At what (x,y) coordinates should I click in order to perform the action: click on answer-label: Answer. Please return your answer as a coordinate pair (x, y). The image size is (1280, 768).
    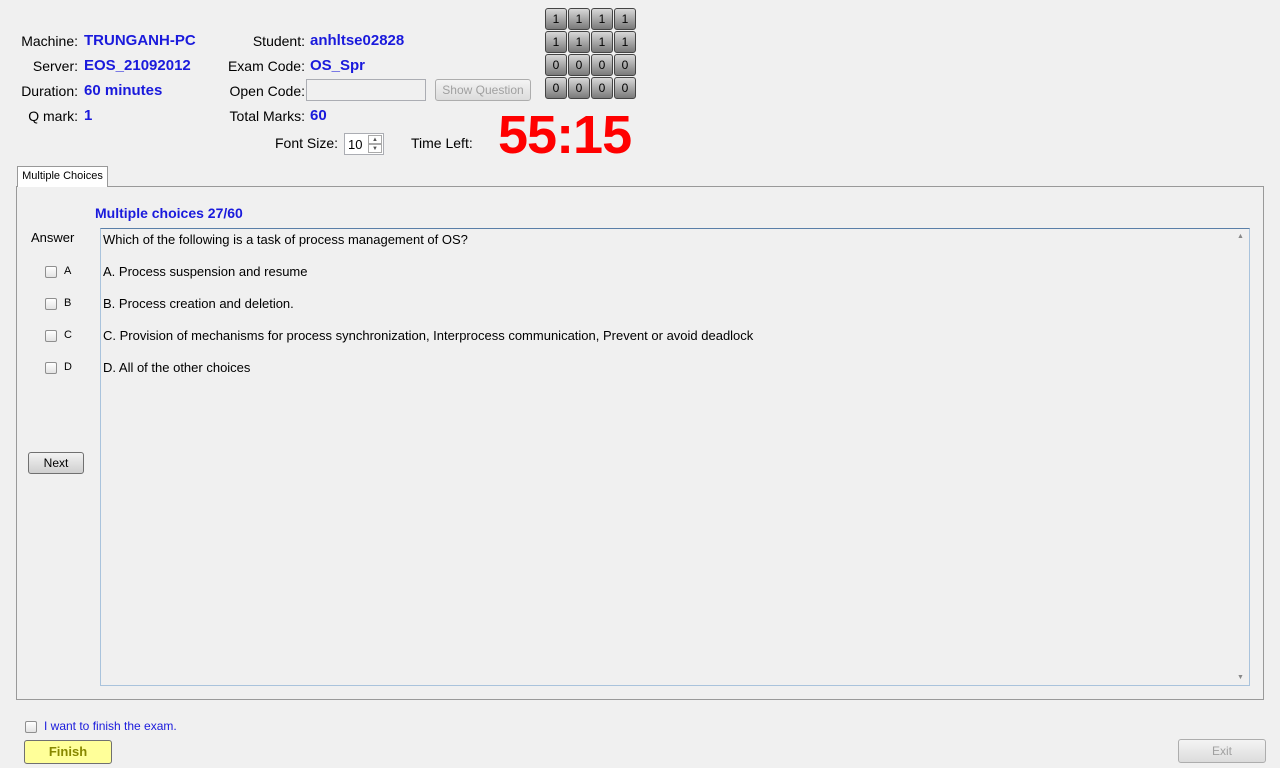
    Looking at the image, I should click on (53, 237).